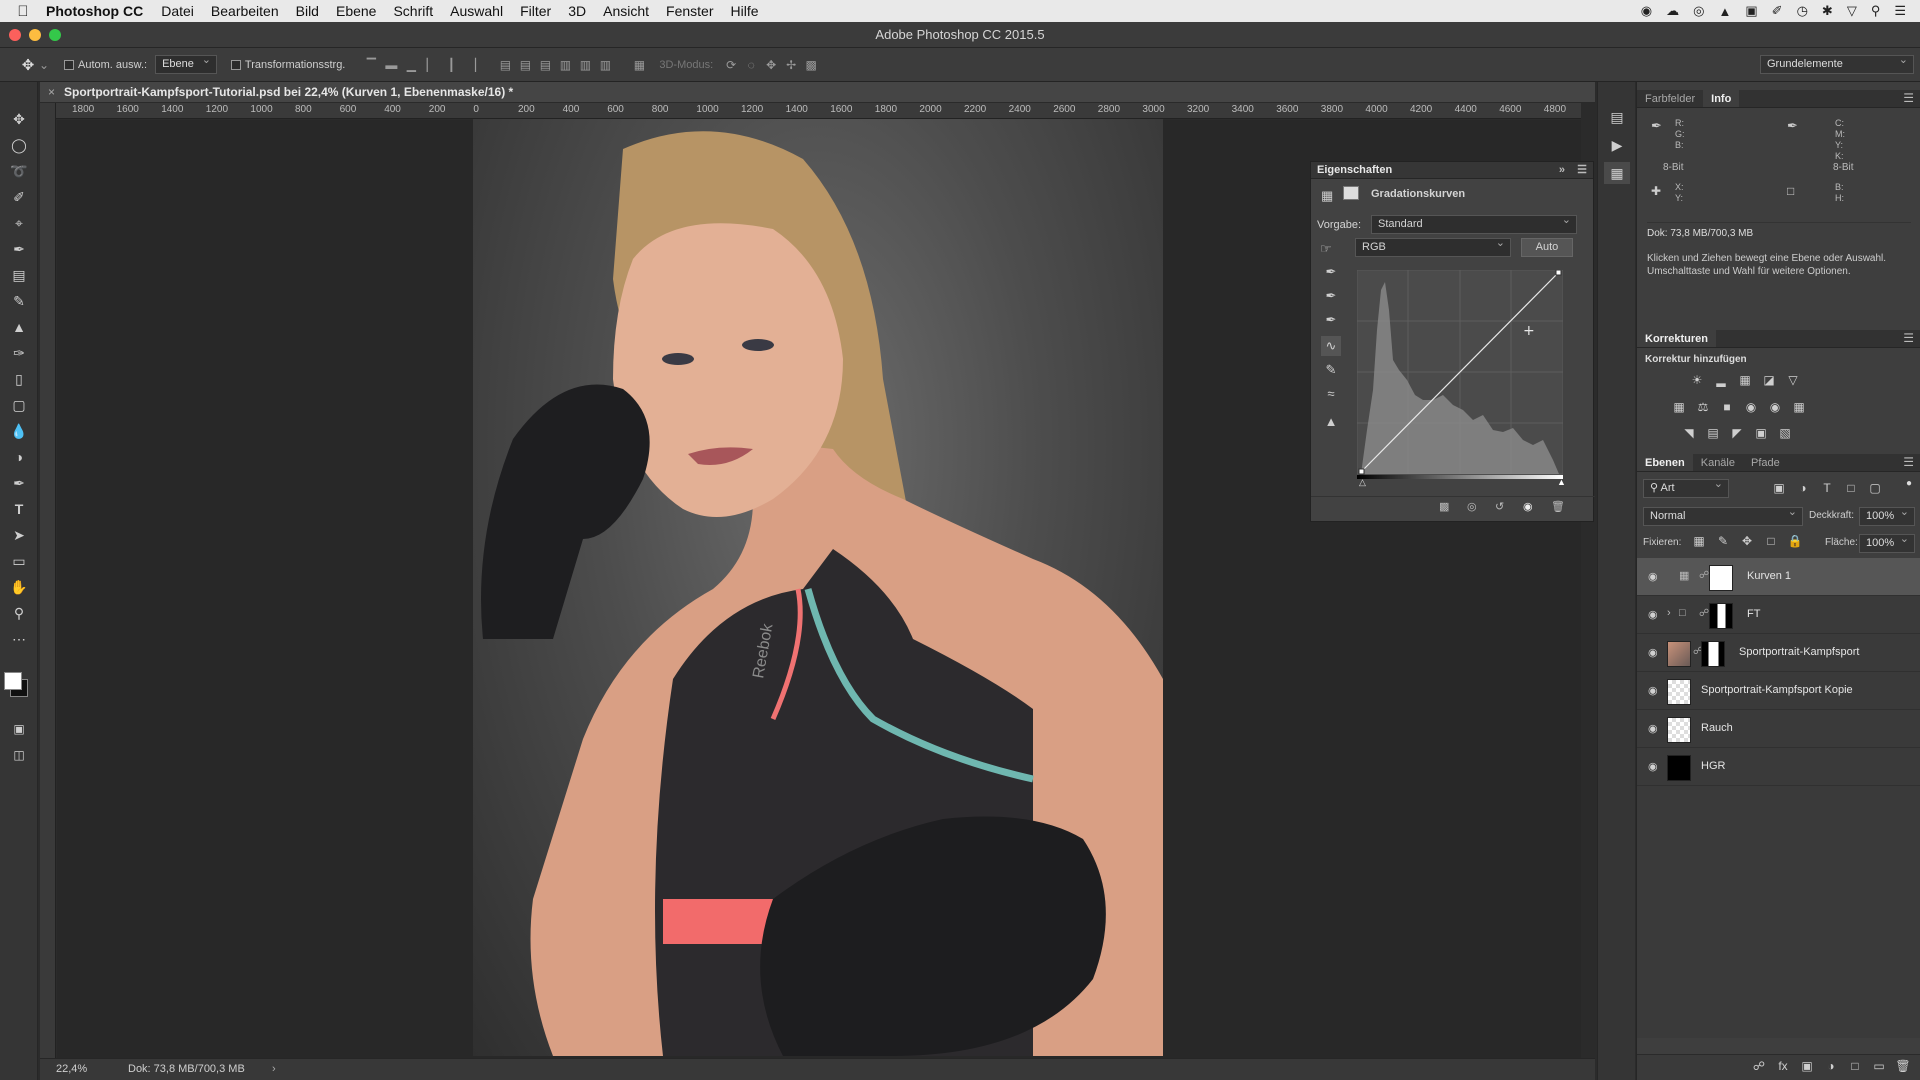 The width and height of the screenshot is (1920, 1080). I want to click on filter-pixel-icon: ▣, so click(1779, 488).